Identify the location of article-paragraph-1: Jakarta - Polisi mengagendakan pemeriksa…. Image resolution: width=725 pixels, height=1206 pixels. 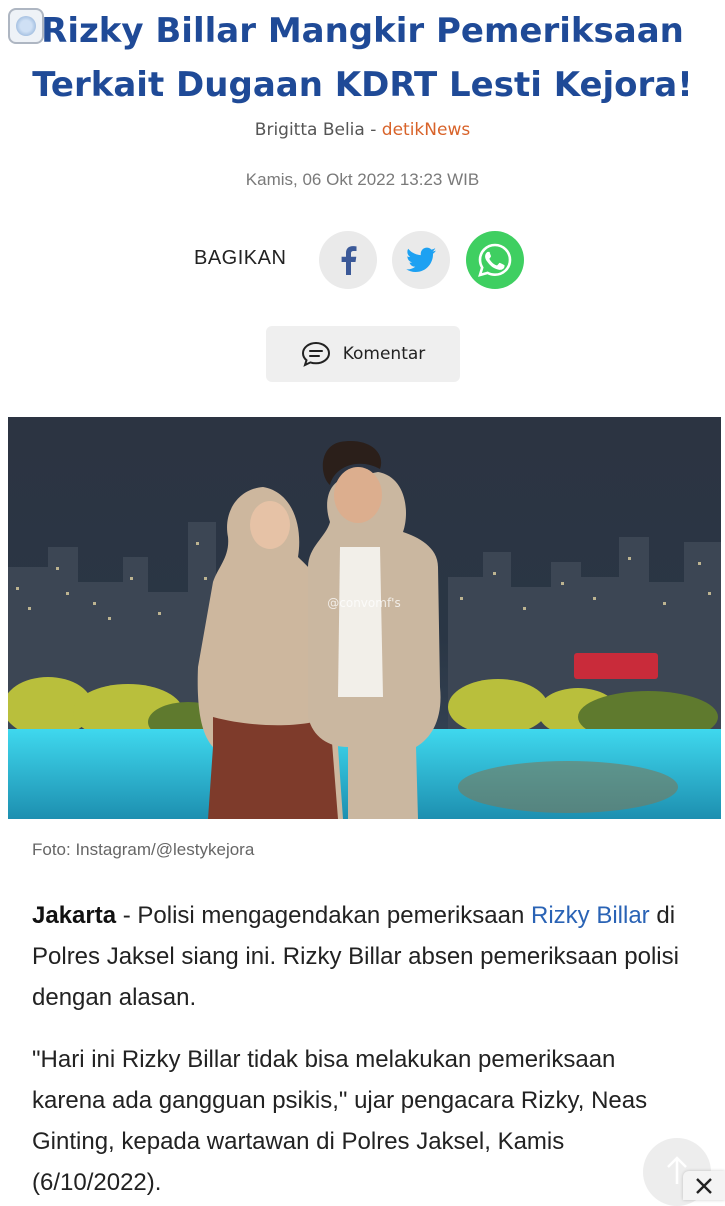
(362, 956).